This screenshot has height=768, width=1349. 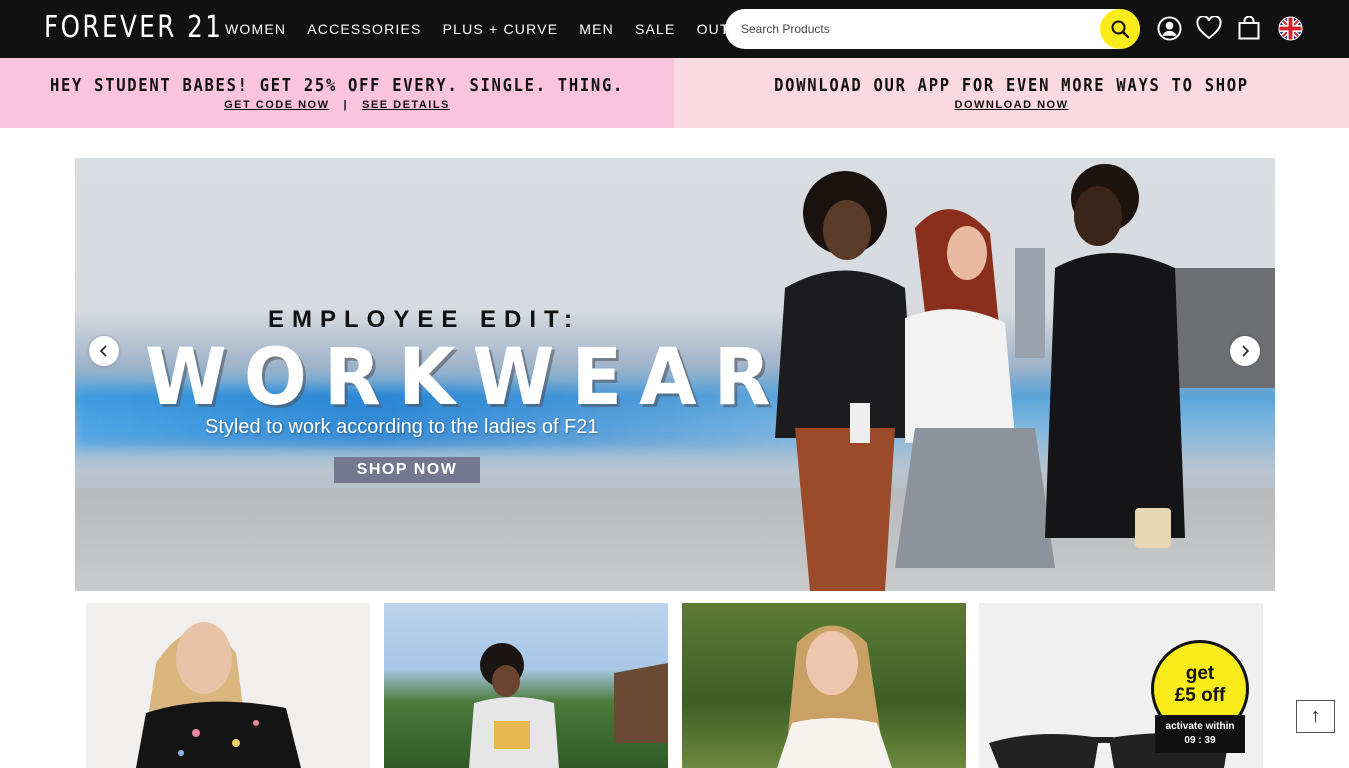 What do you see at coordinates (364, 29) in the screenshot?
I see `nav-accessories: ACCESSORIES` at bounding box center [364, 29].